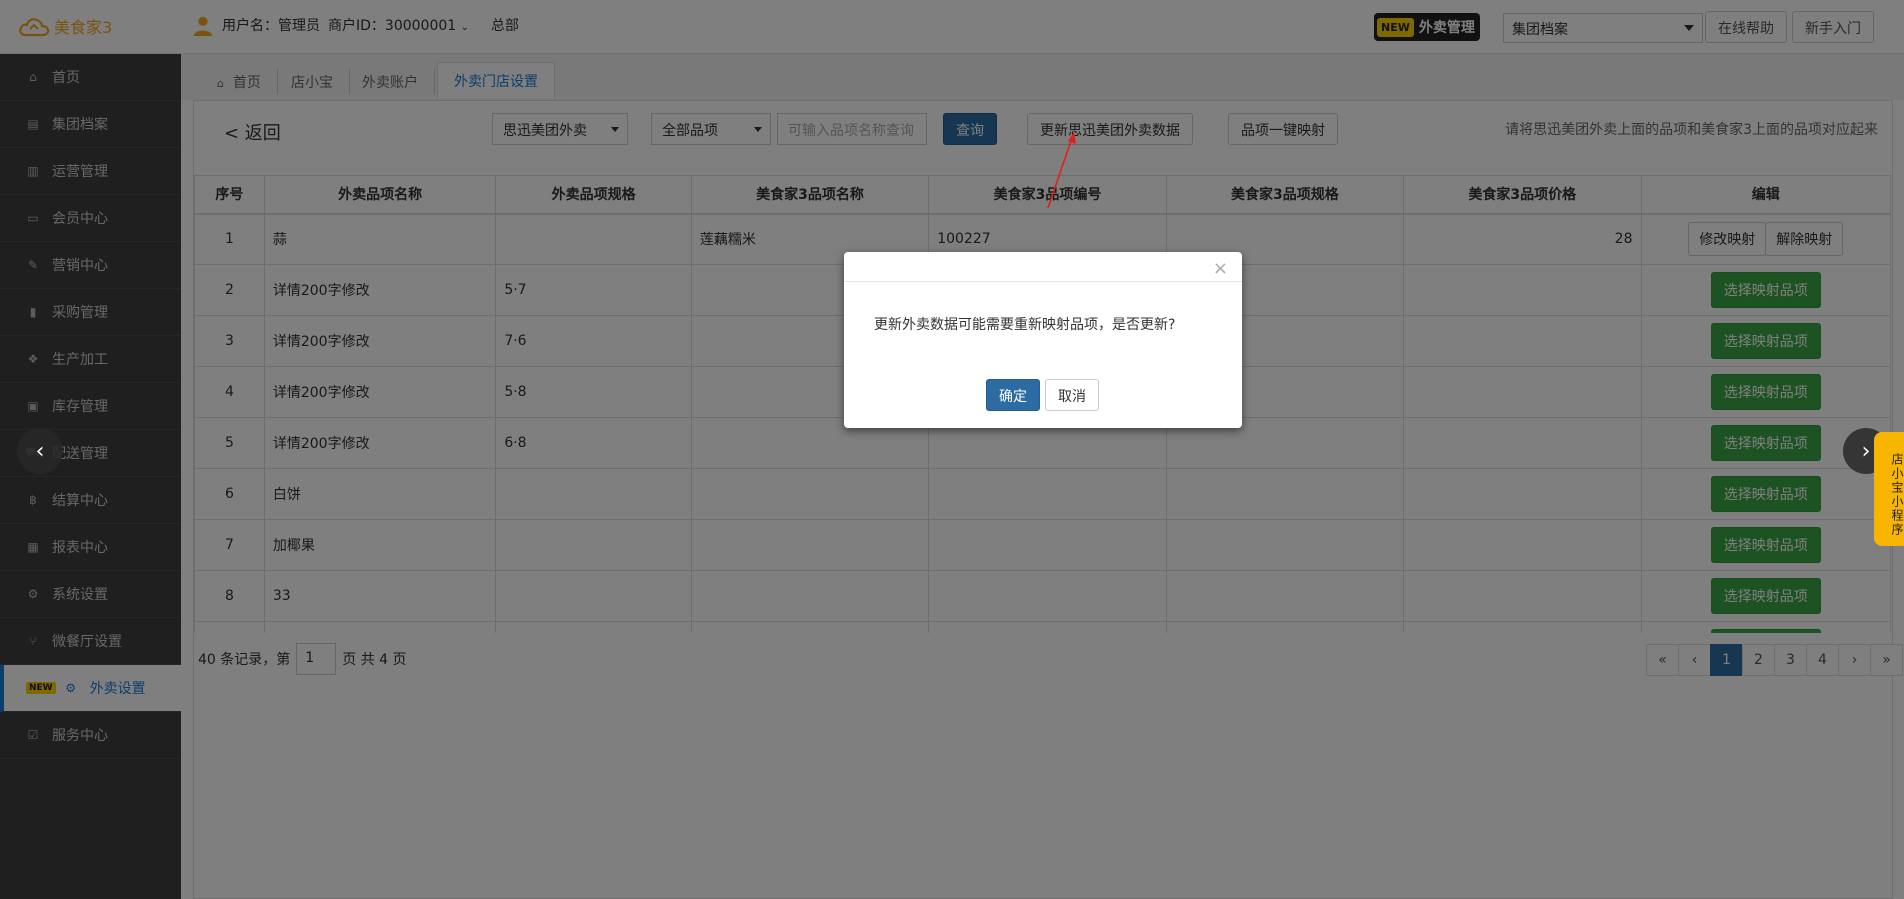  What do you see at coordinates (40, 451) in the screenshot?
I see `carousel-prev-icon: ‹` at bounding box center [40, 451].